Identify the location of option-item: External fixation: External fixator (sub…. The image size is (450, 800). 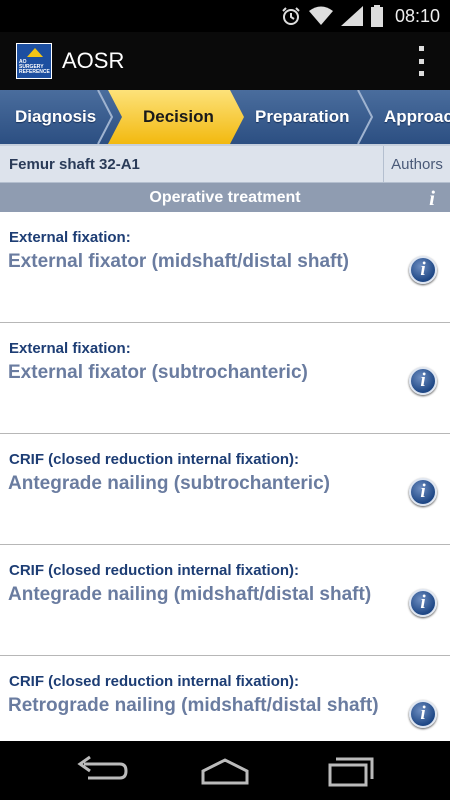
(225, 378).